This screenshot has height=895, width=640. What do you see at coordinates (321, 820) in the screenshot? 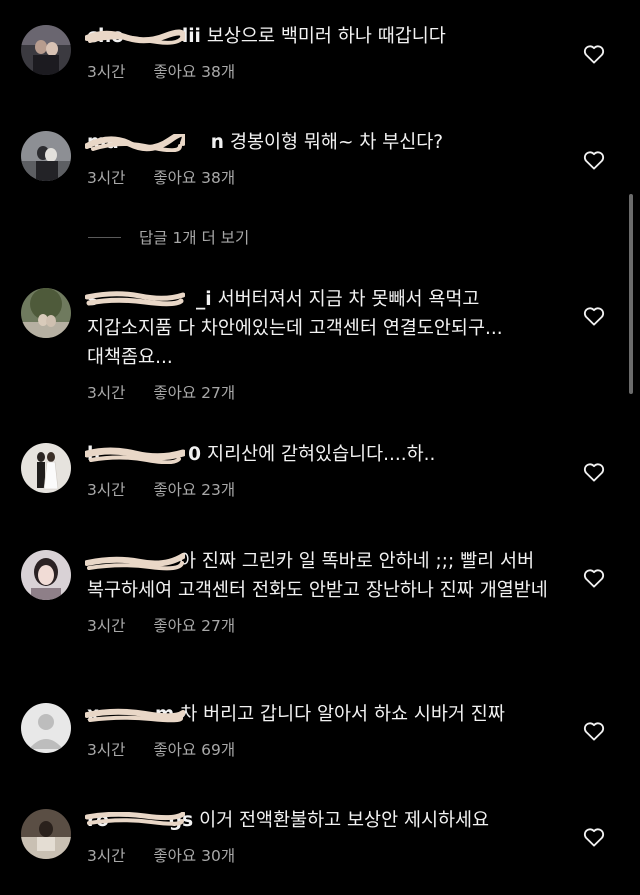
I see `comment-7-text: ro gs 이거 전액환불하고 보상안 제시하세요` at bounding box center [321, 820].